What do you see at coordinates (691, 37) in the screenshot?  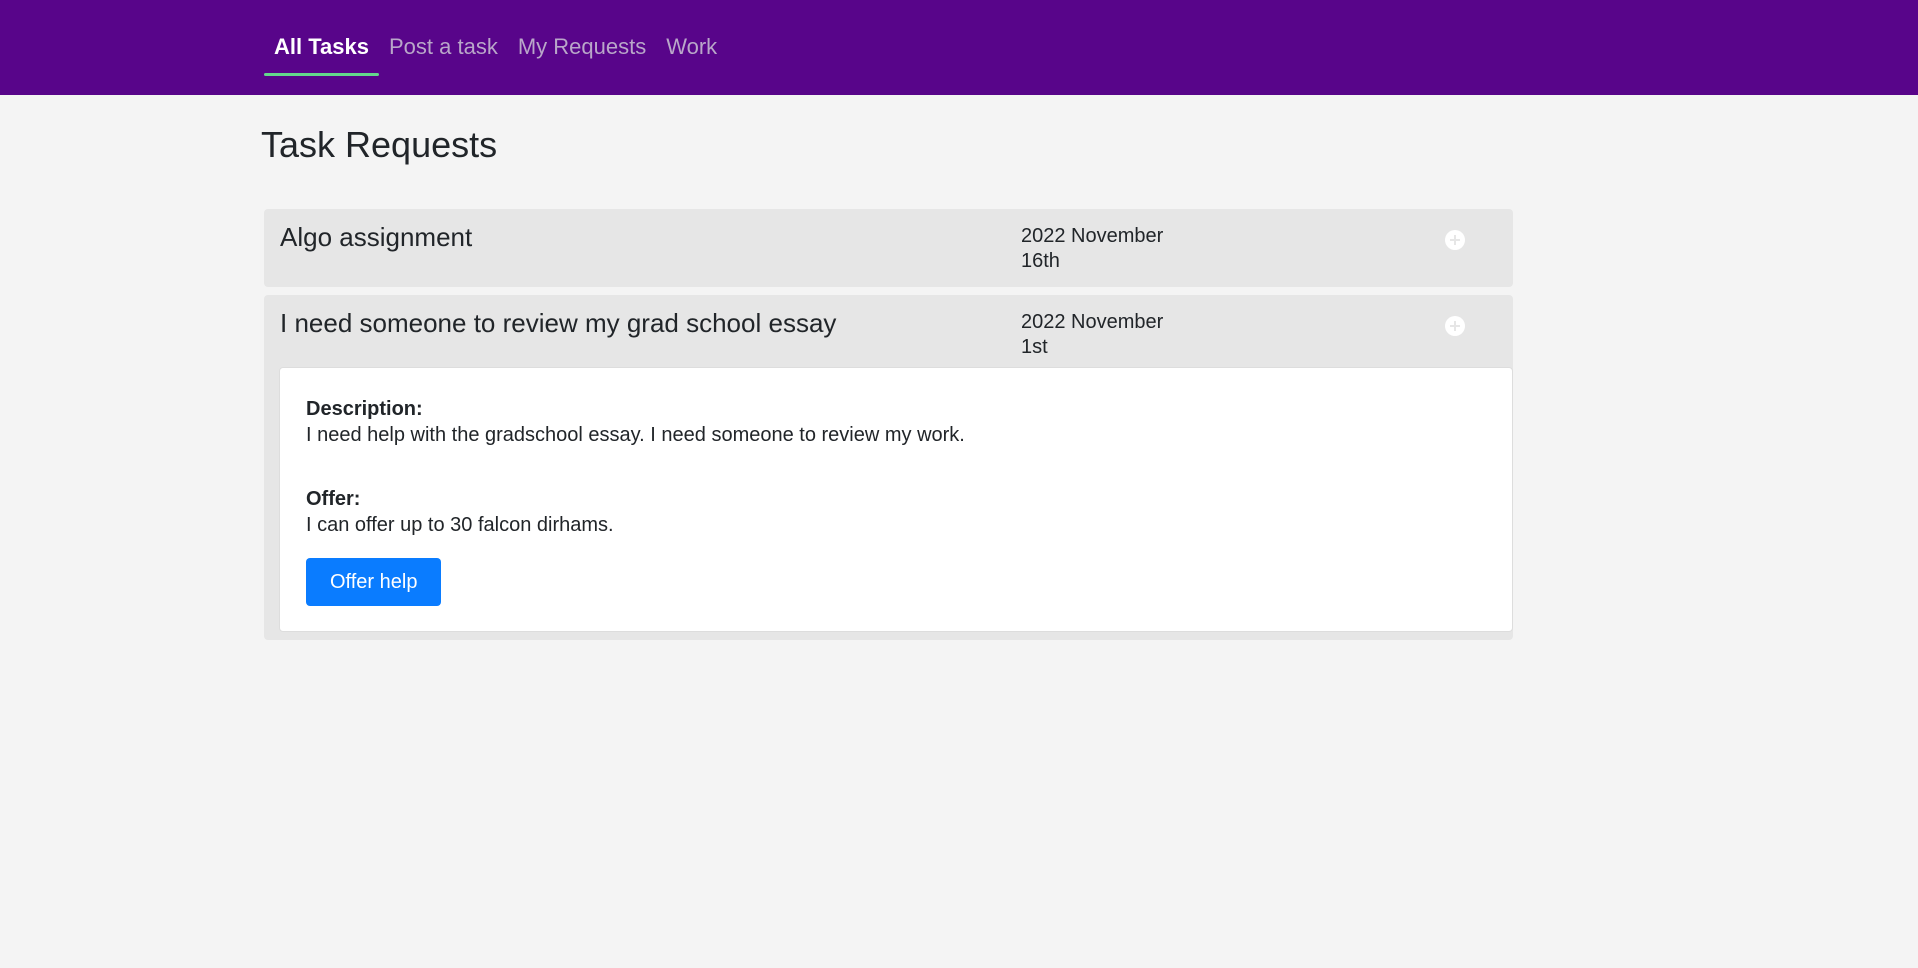 I see `nav-item-work: Work` at bounding box center [691, 37].